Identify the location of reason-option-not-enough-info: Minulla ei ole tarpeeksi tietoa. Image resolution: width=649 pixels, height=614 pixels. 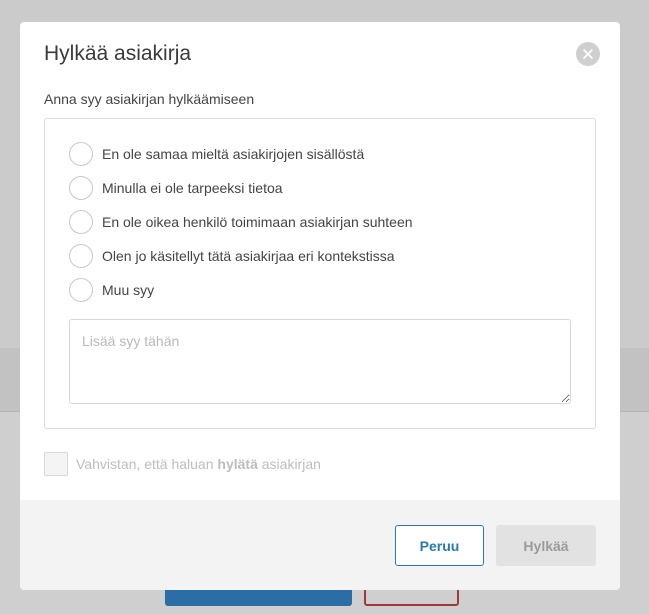
(176, 188).